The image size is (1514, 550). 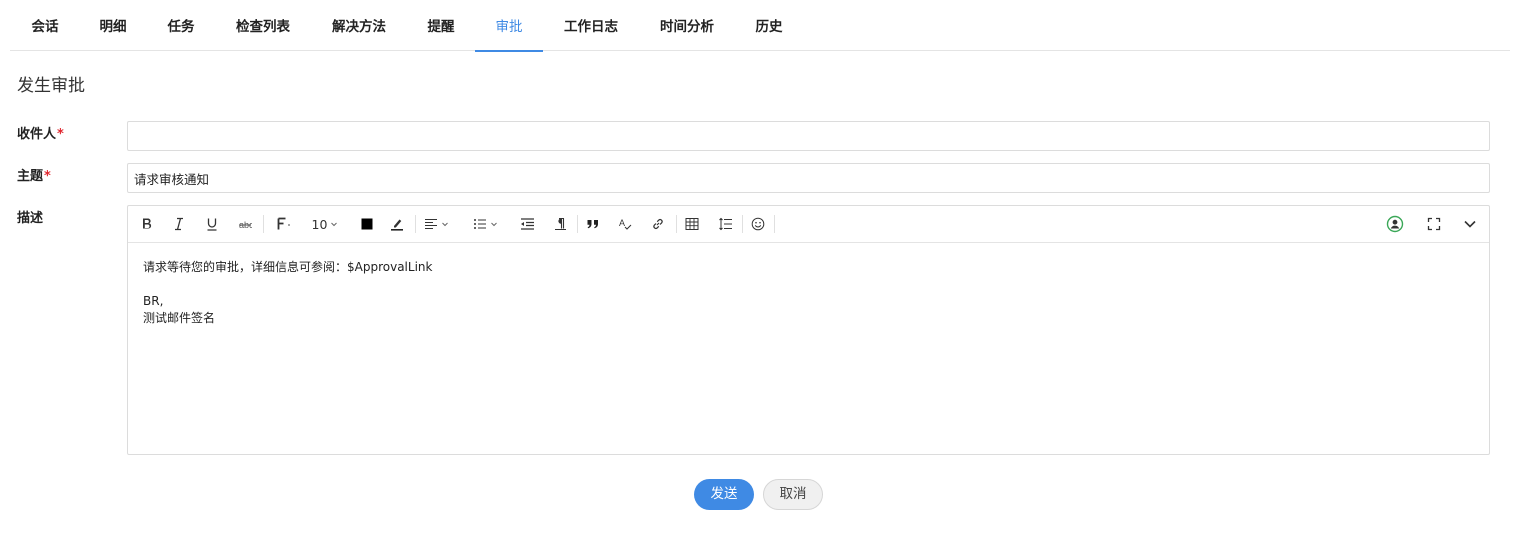 I want to click on tab-solutions: 解决方法, so click(x=359, y=25).